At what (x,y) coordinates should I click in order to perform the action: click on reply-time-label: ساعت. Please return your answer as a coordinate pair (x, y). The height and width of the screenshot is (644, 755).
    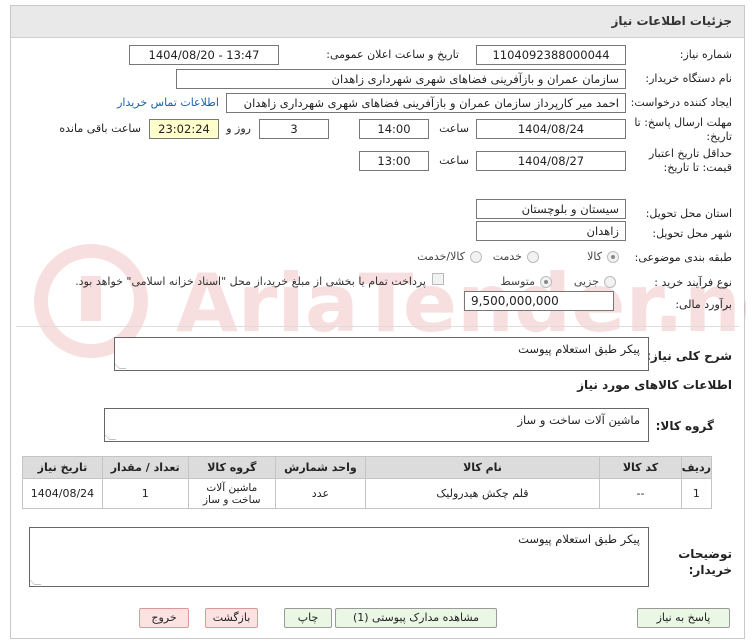
    Looking at the image, I should click on (454, 128).